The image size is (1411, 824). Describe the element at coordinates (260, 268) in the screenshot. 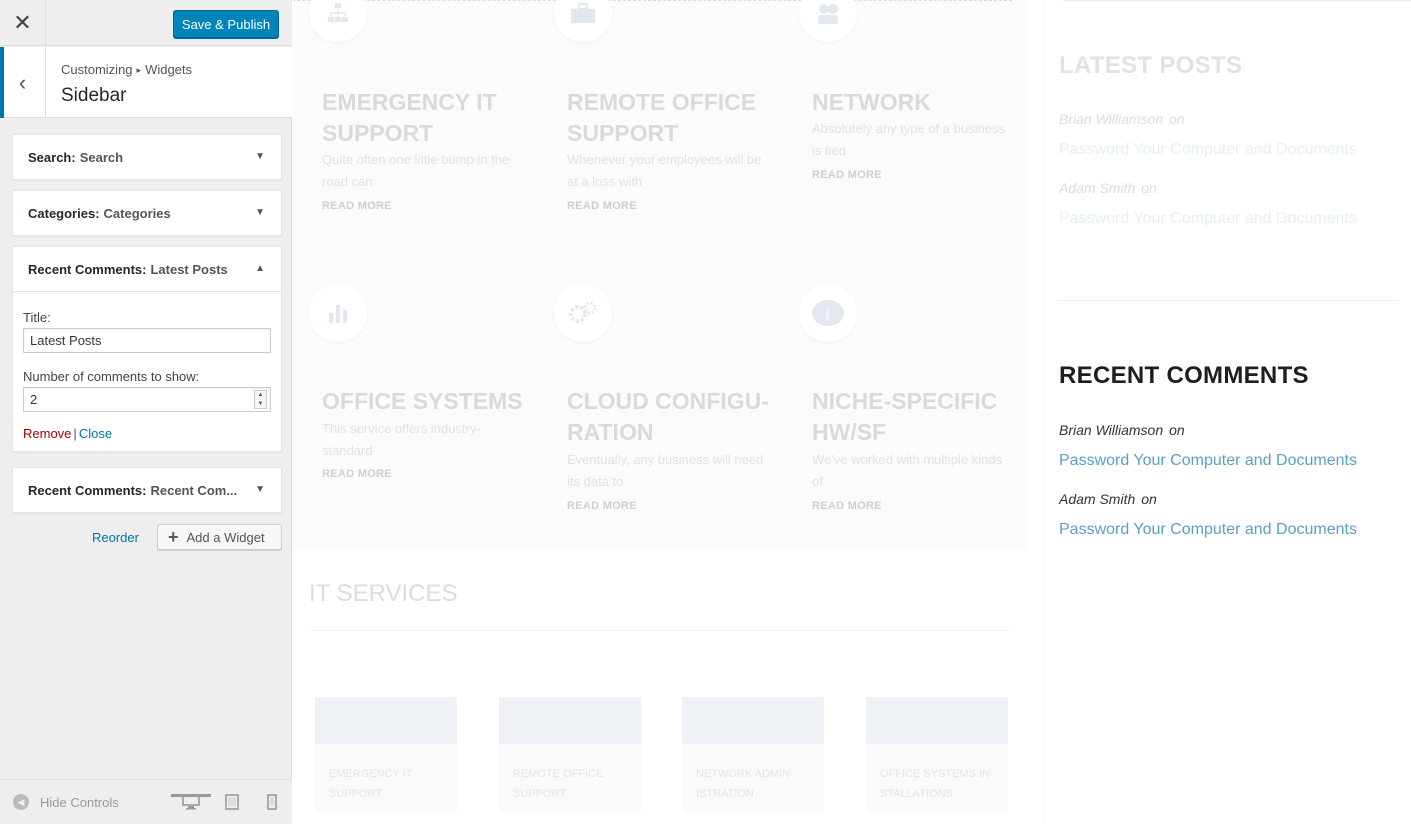

I see `collapse-arrow-icon: ▲` at that location.